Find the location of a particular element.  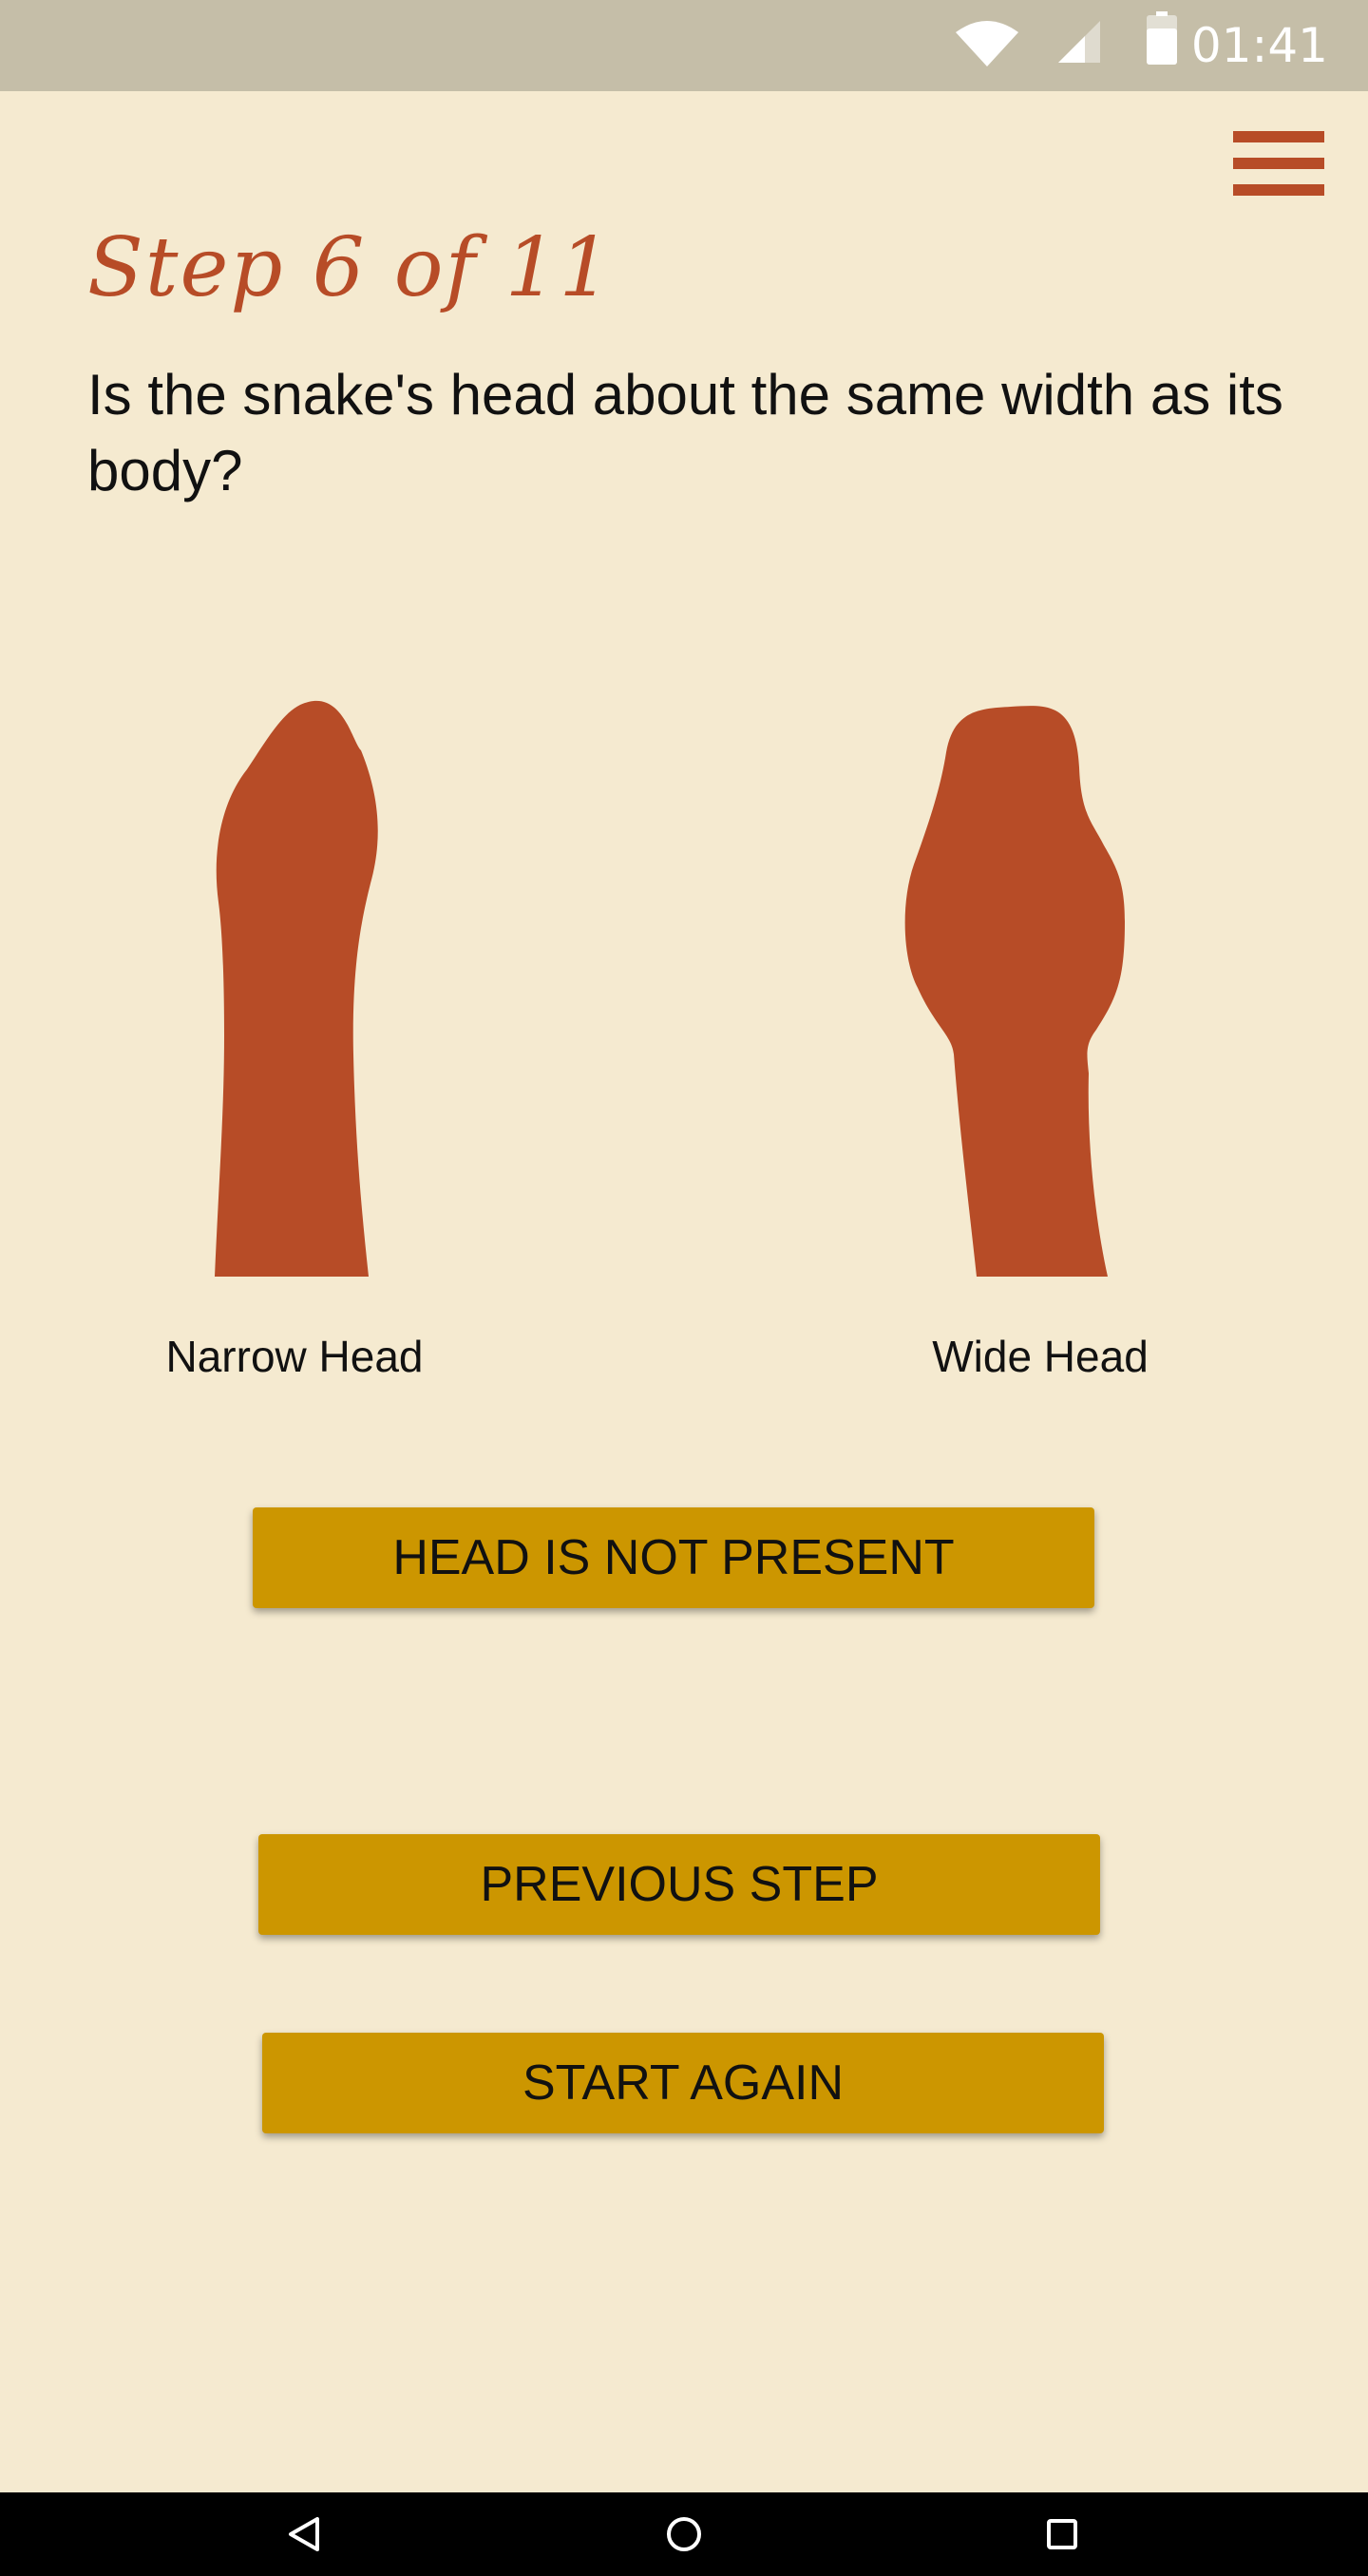

option-label: Narrow Head is located at coordinates (294, 1356).